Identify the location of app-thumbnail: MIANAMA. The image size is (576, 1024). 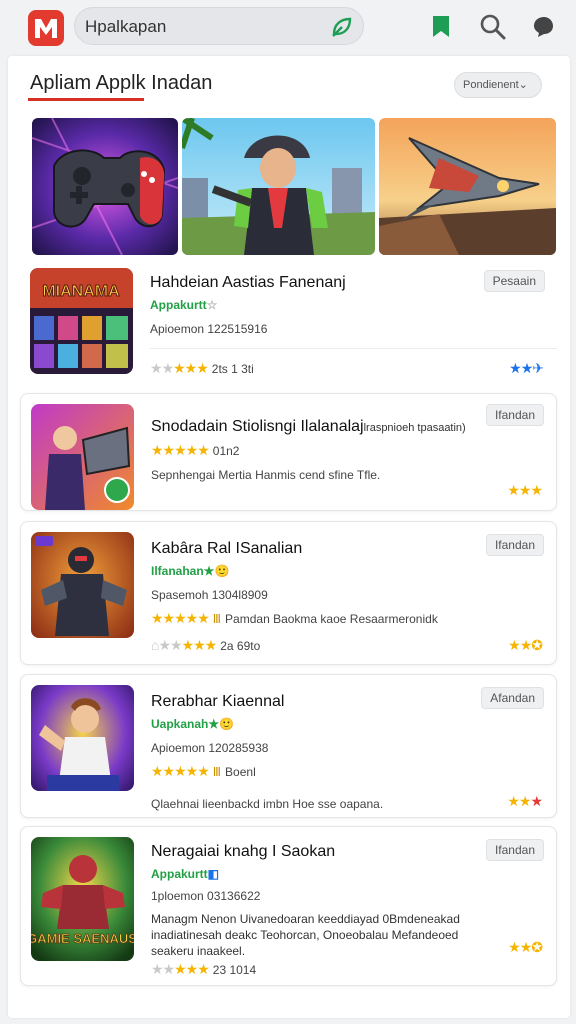
(81, 321).